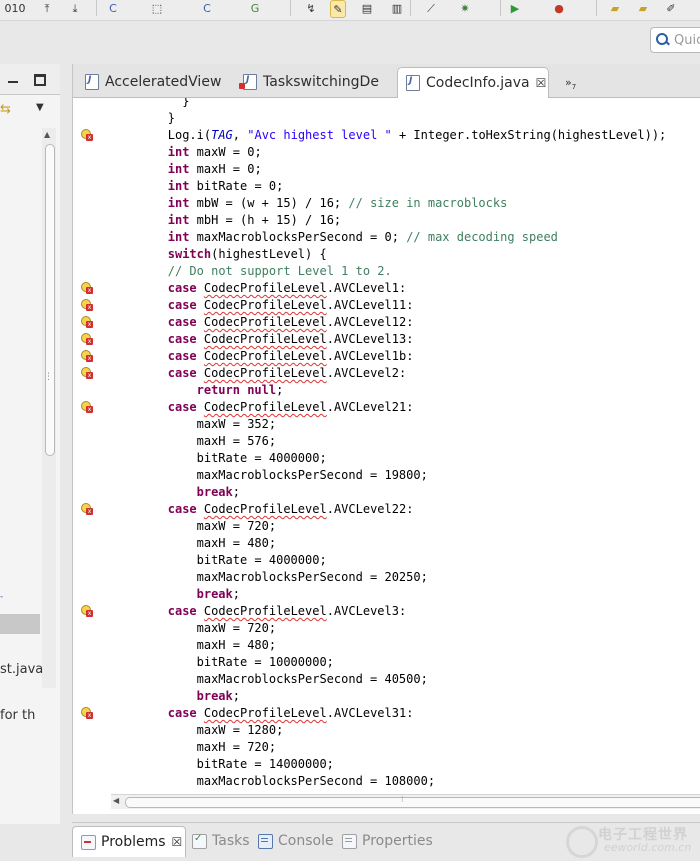 Image resolution: width=700 pixels, height=861 pixels. I want to click on edit-pencil-icon: ✐, so click(671, 8).